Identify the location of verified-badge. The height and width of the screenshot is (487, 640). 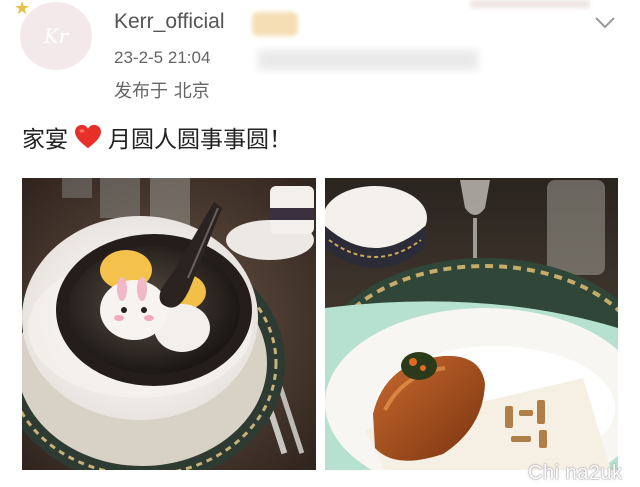
(275, 24).